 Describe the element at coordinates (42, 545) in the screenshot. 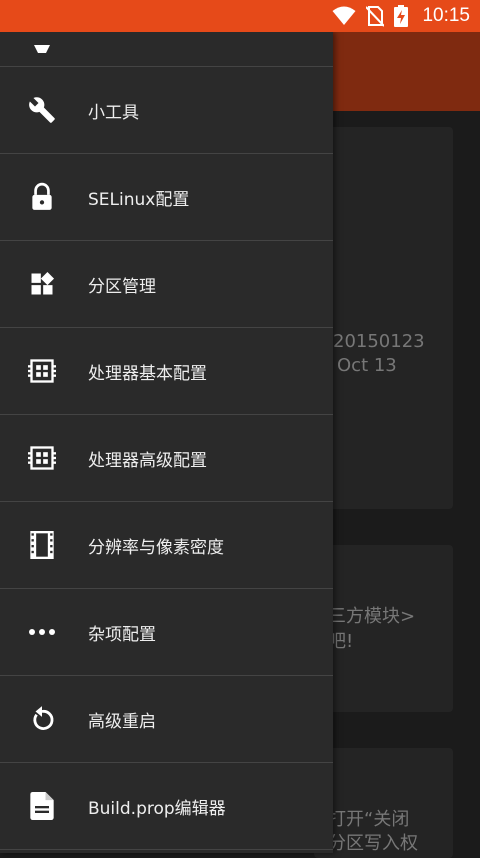

I see `film-icon` at that location.